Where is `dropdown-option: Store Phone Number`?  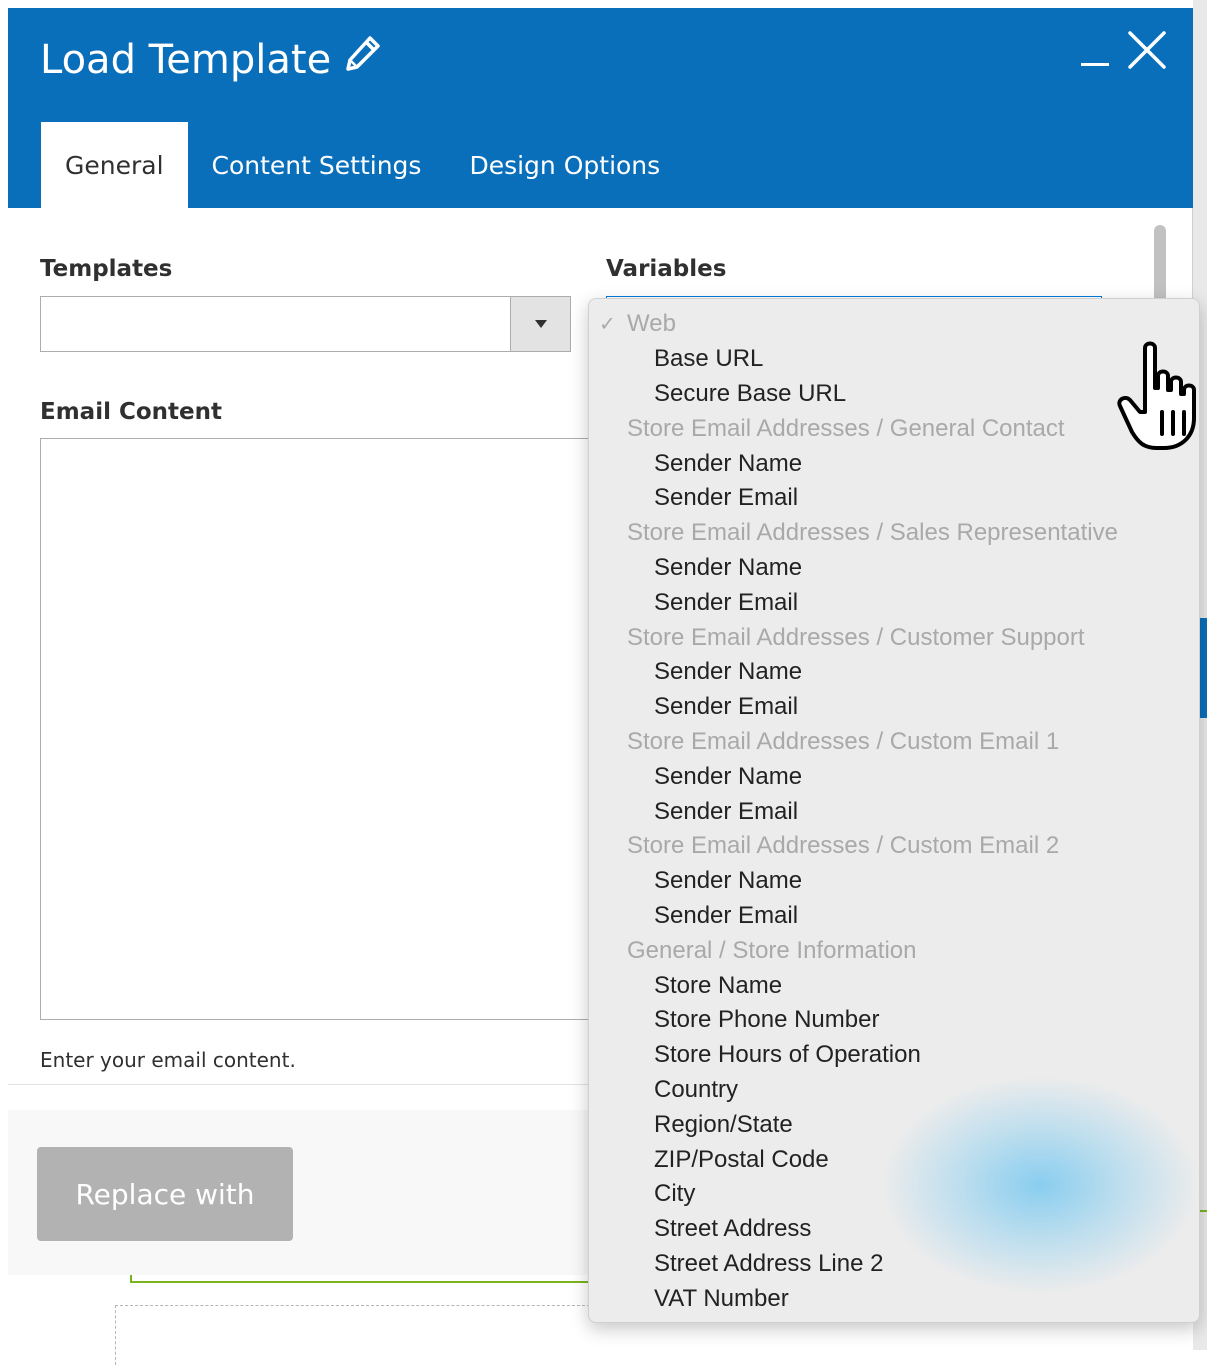 dropdown-option: Store Phone Number is located at coordinates (894, 1020).